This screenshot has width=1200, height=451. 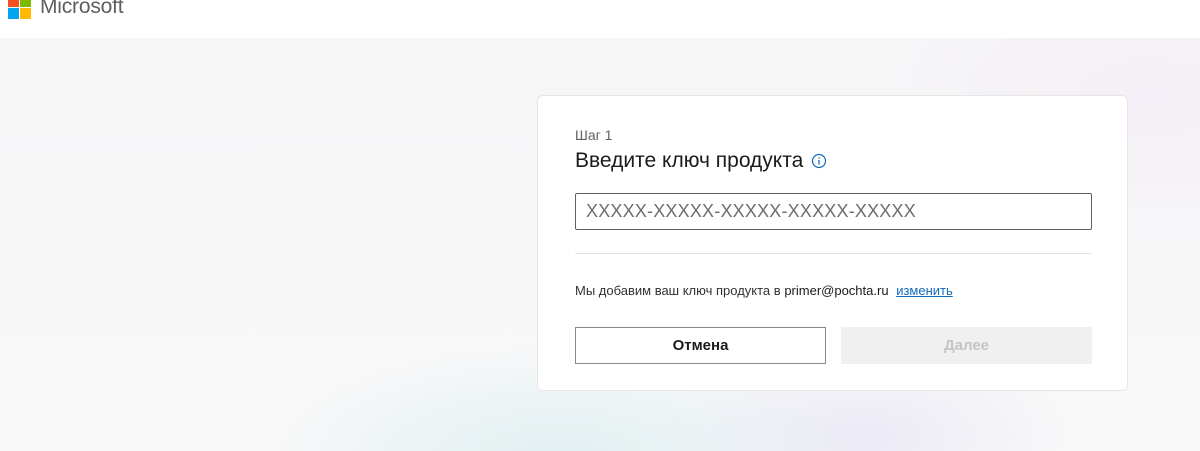 I want to click on title-row: Введите ключ продукта, so click(x=701, y=161).